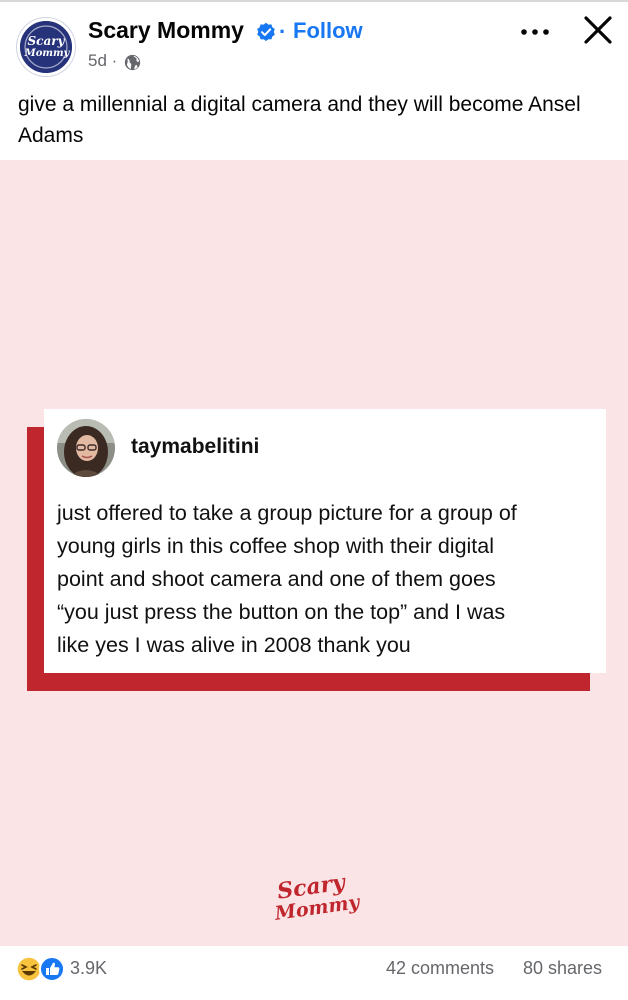 This screenshot has height=1000, width=628. What do you see at coordinates (535, 32) in the screenshot?
I see `more-options-icon` at bounding box center [535, 32].